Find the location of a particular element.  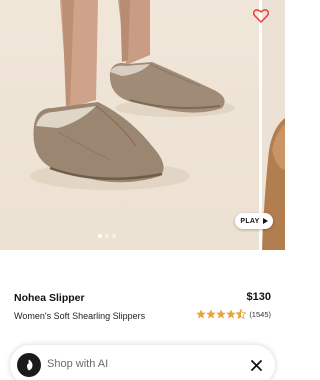

wishlist-button is located at coordinates (261, 16).